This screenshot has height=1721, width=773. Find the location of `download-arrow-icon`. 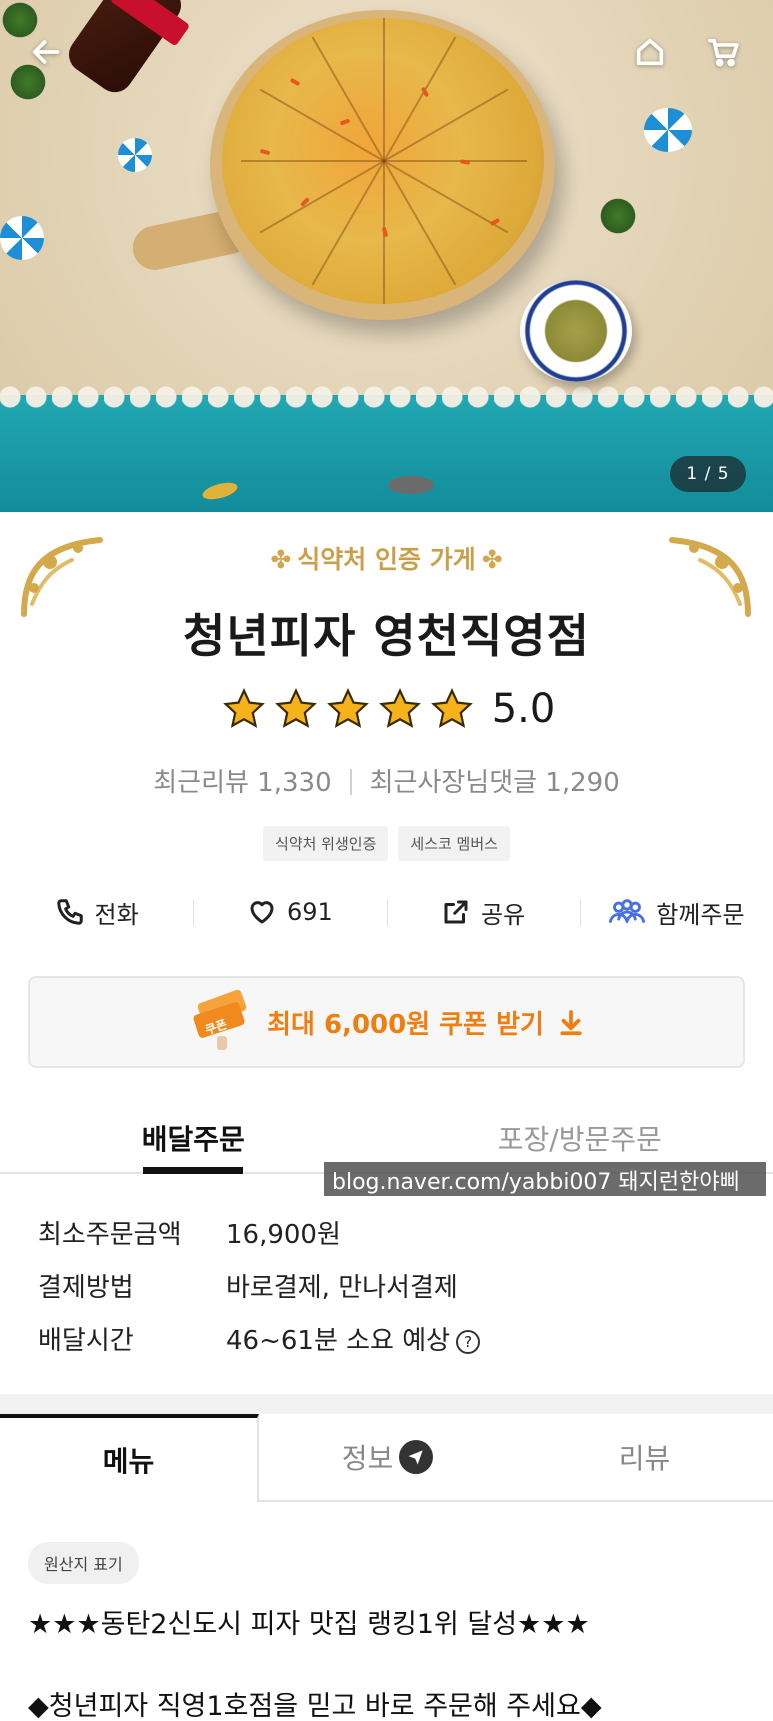

download-arrow-icon is located at coordinates (571, 1023).